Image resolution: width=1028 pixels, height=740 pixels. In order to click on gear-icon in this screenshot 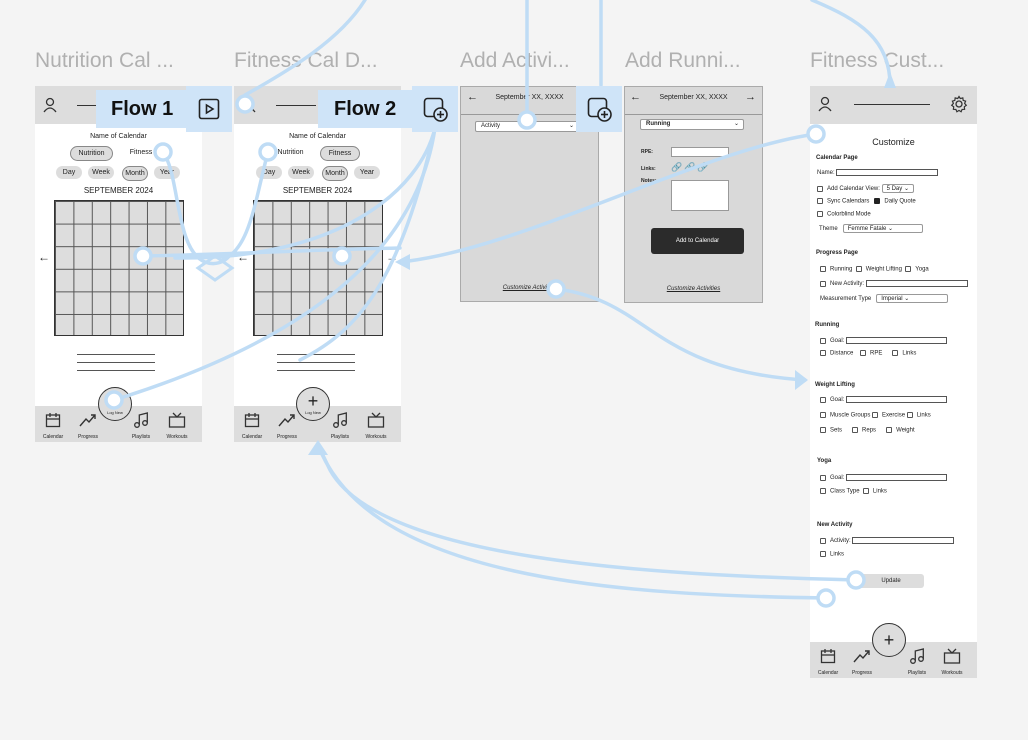, I will do `click(959, 104)`.